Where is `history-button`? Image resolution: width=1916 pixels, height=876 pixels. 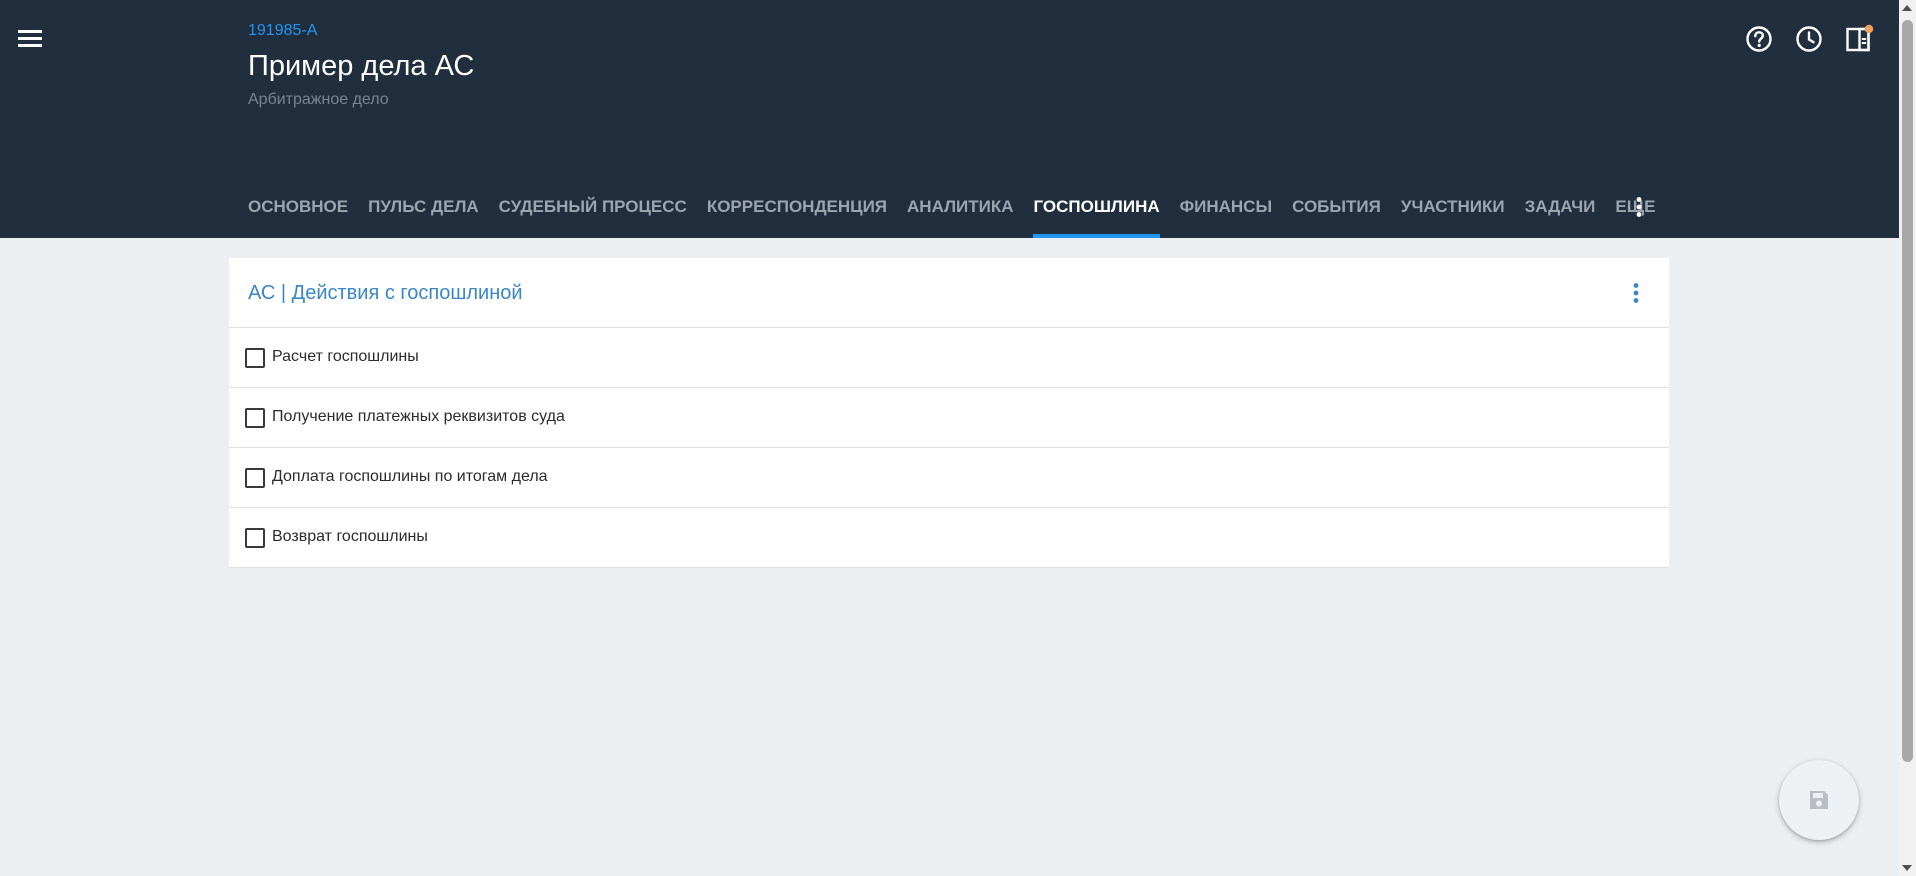
history-button is located at coordinates (1809, 39).